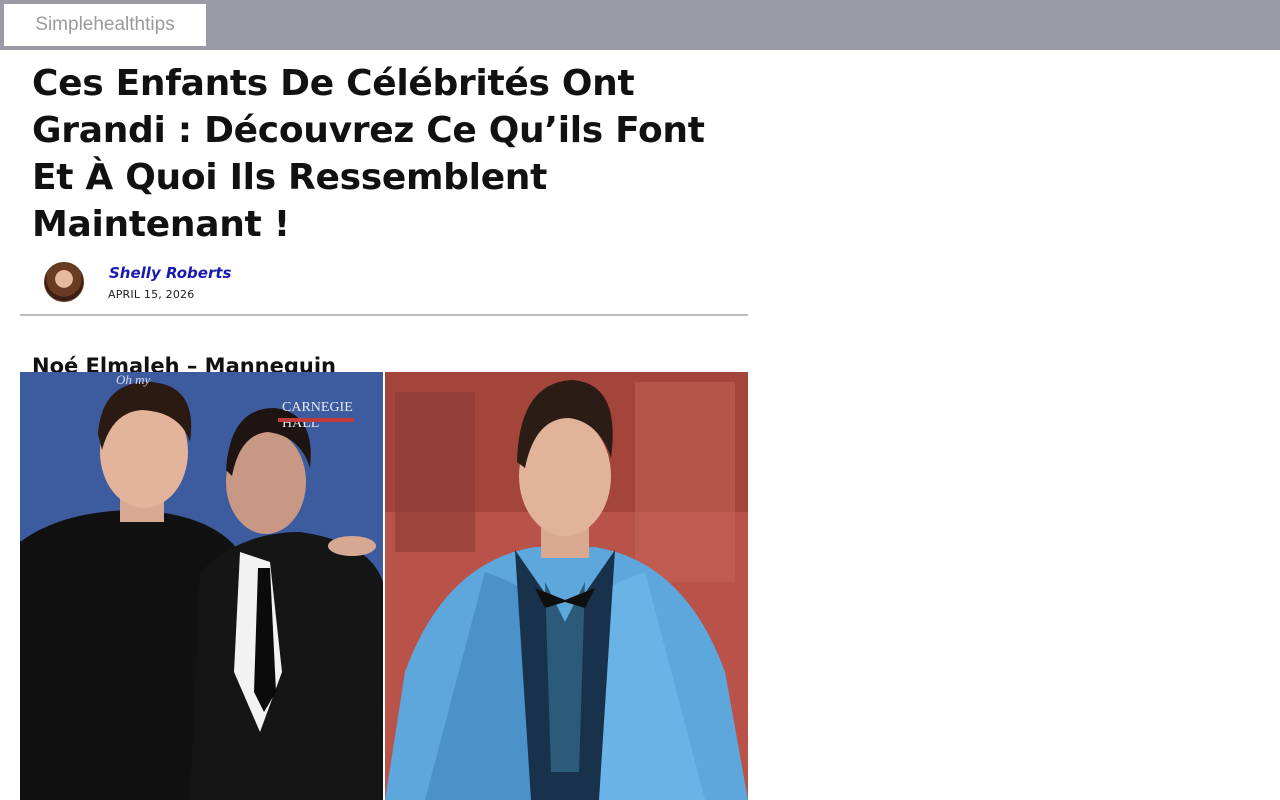 Image resolution: width=1280 pixels, height=800 pixels. What do you see at coordinates (64, 282) in the screenshot?
I see `author-avatar` at bounding box center [64, 282].